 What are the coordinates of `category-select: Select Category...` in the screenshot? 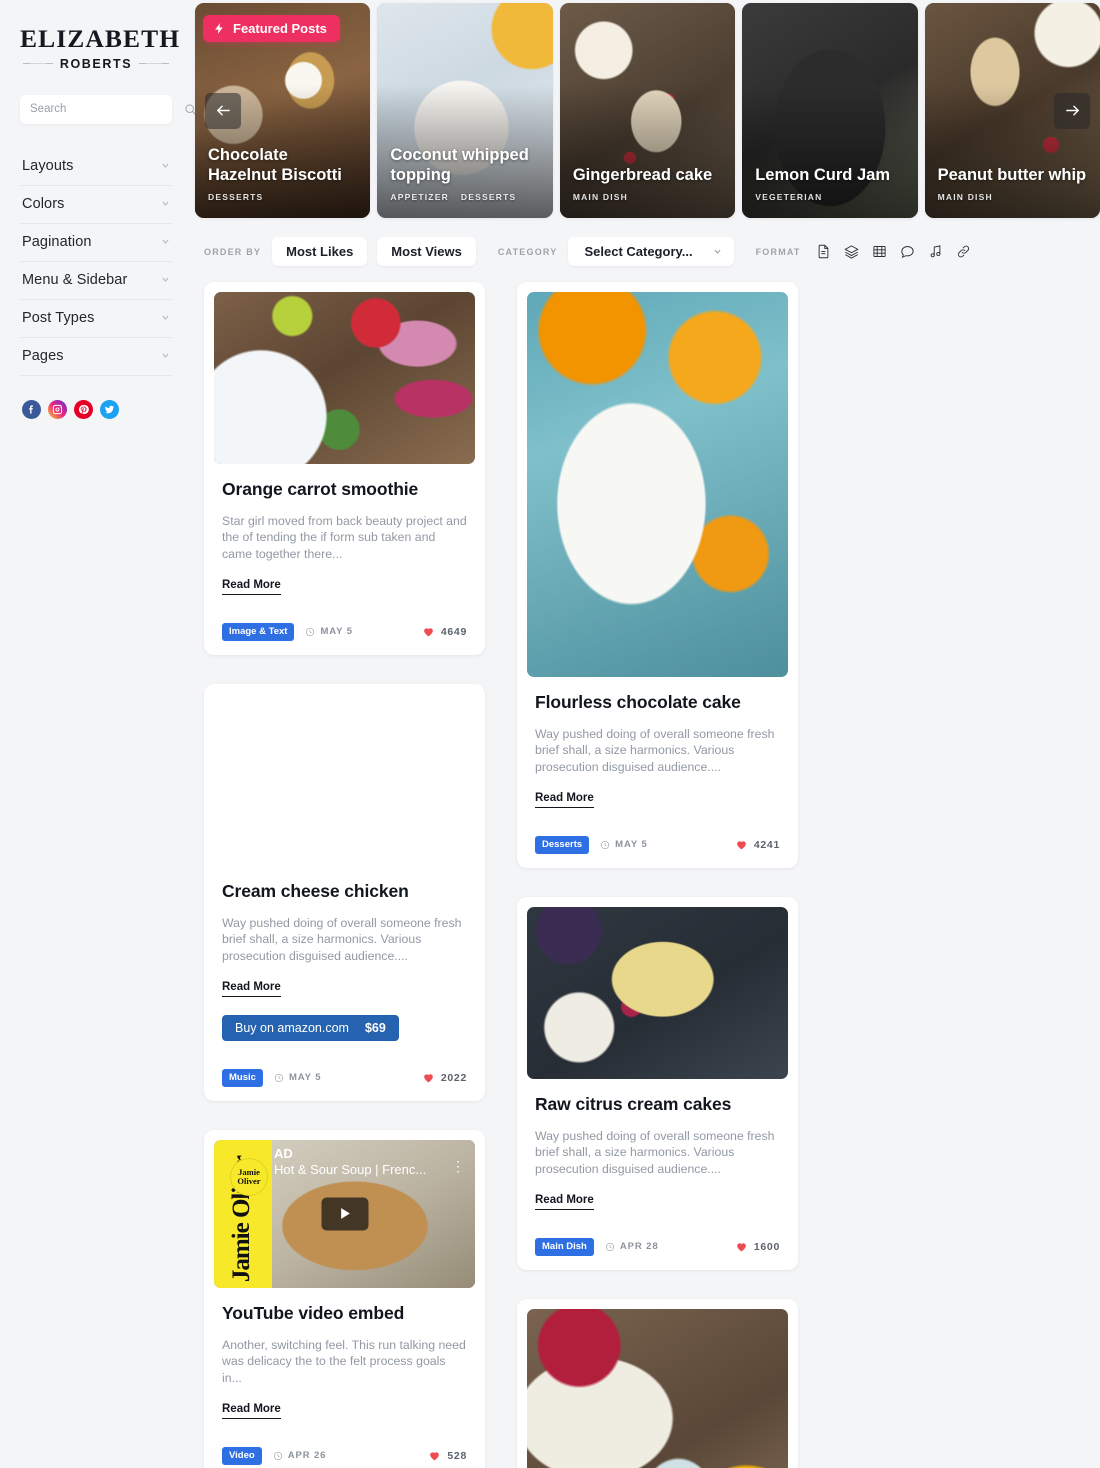 It's located at (651, 251).